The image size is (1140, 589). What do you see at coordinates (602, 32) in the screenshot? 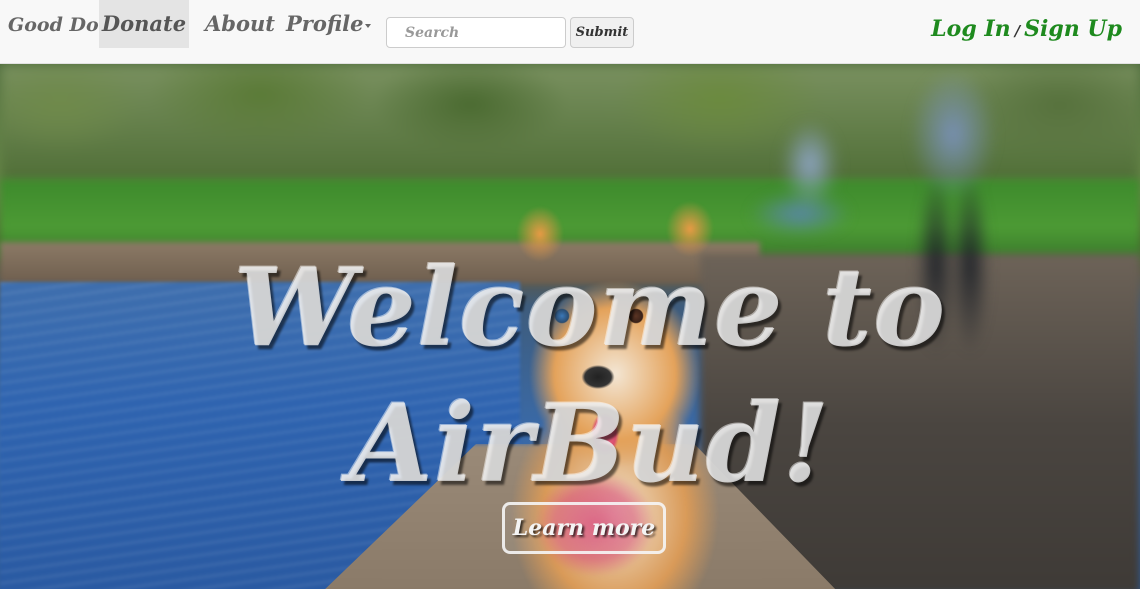
I see `search-submit-button: Submit` at bounding box center [602, 32].